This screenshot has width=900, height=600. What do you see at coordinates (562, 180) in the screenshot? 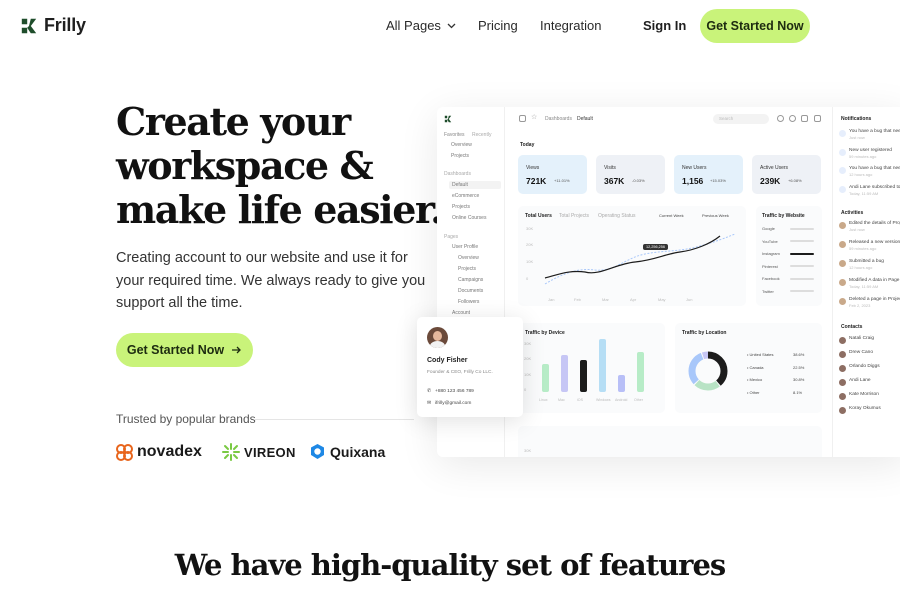
I see `kpi-change: +11.01%` at bounding box center [562, 180].